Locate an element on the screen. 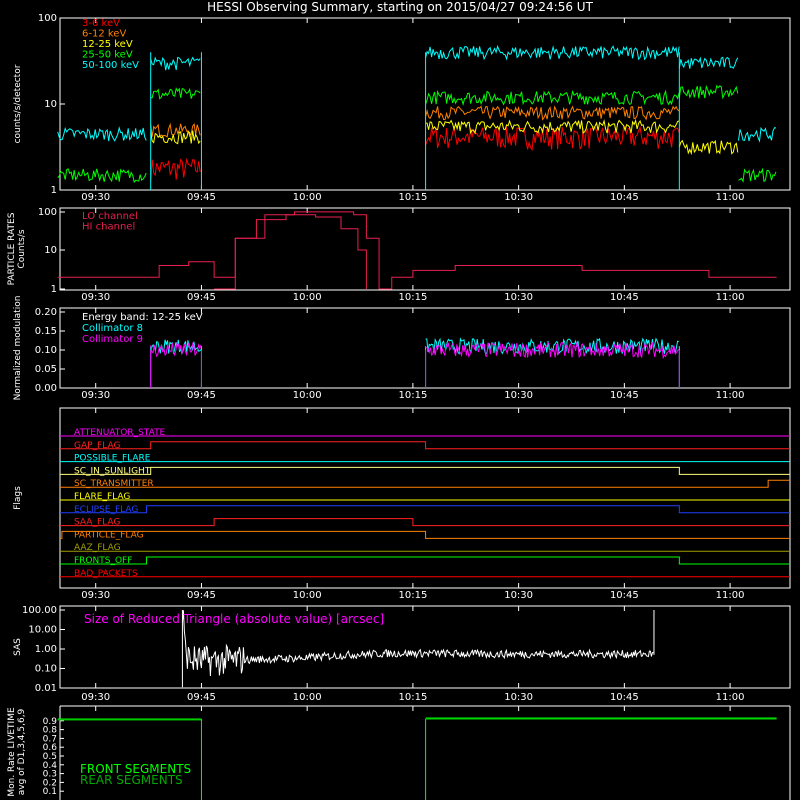 This screenshot has height=800, width=800. particle-ytick-label: 100 is located at coordinates (47, 212).